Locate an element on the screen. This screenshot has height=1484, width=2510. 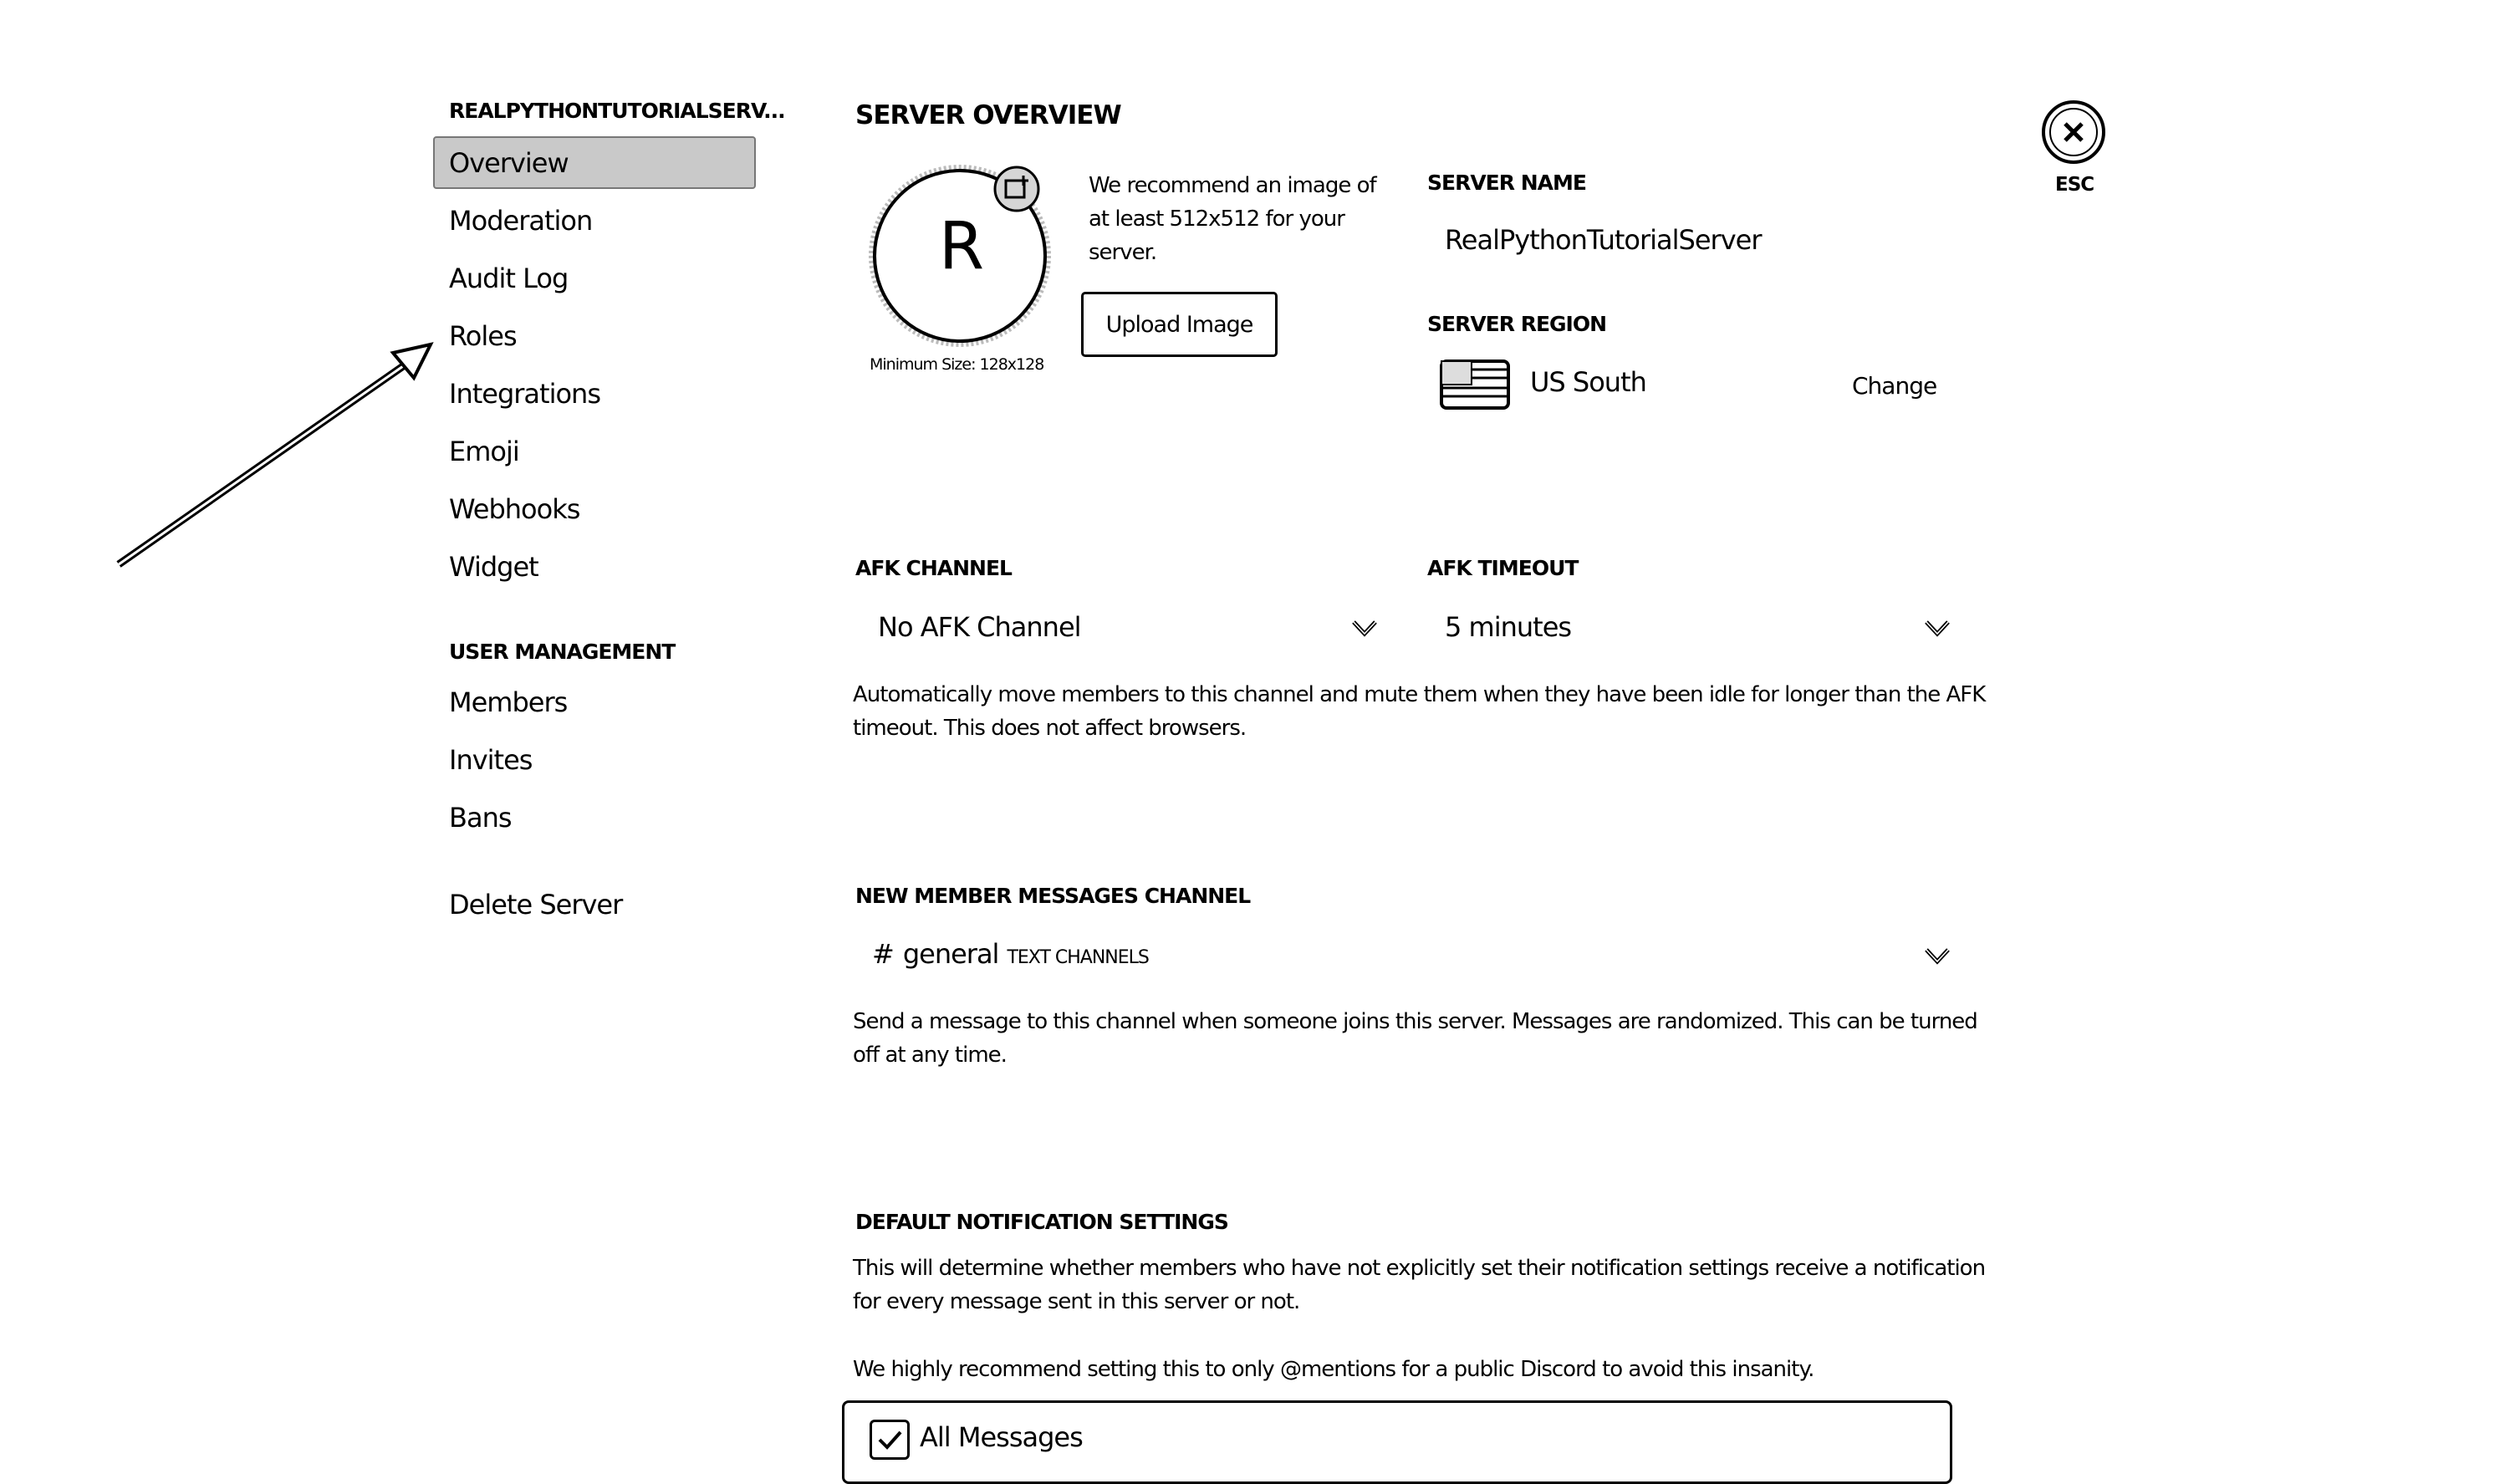
sidebar-item-moderation: Moderation is located at coordinates (521, 220).